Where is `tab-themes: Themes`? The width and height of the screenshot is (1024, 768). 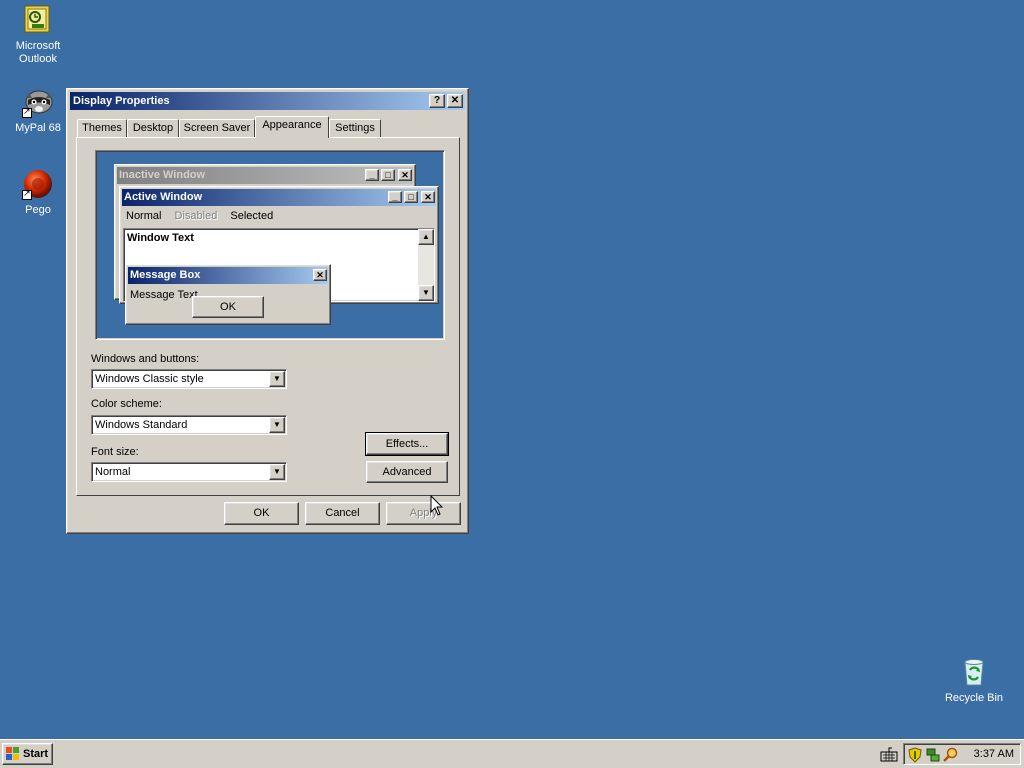
tab-themes: Themes is located at coordinates (102, 128).